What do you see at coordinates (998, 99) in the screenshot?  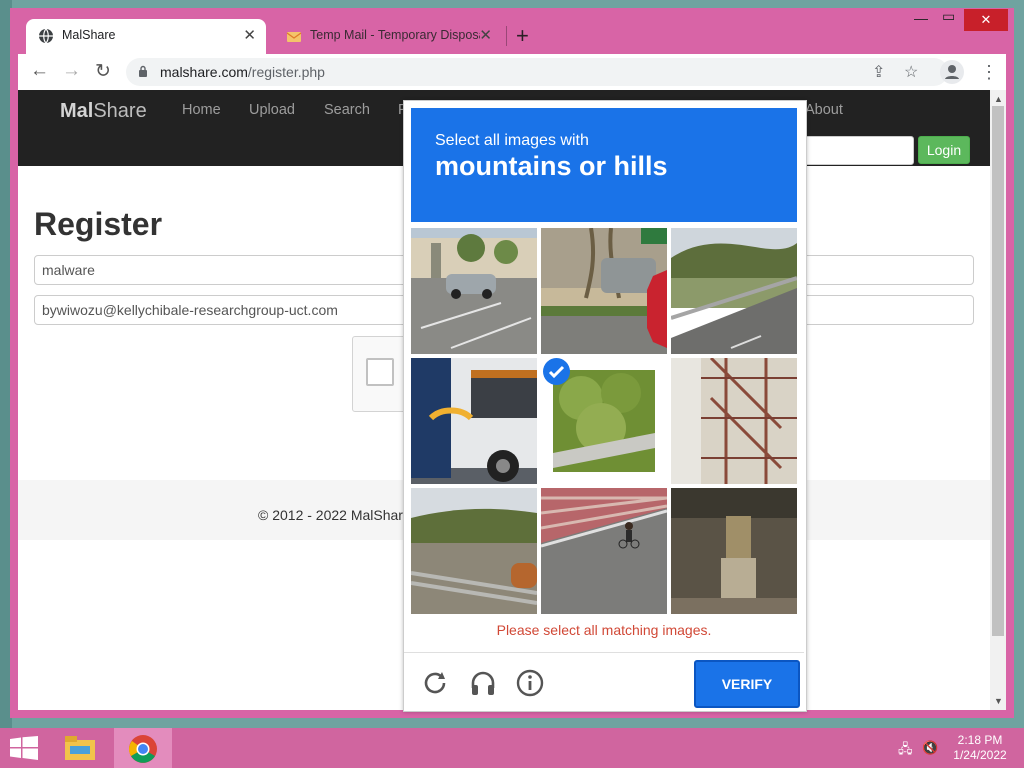 I see `scroll-up-icon: ▲` at bounding box center [998, 99].